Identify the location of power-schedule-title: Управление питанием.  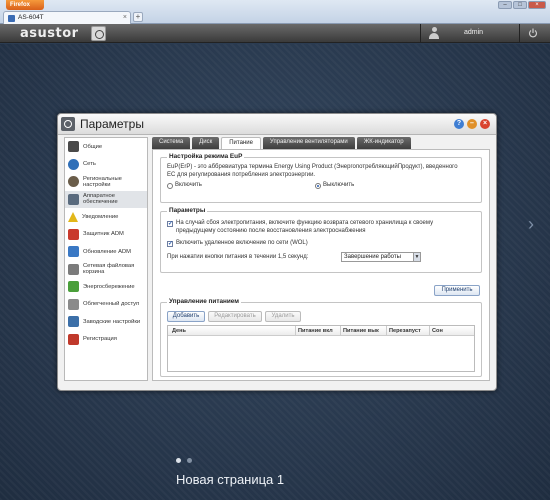
(204, 301).